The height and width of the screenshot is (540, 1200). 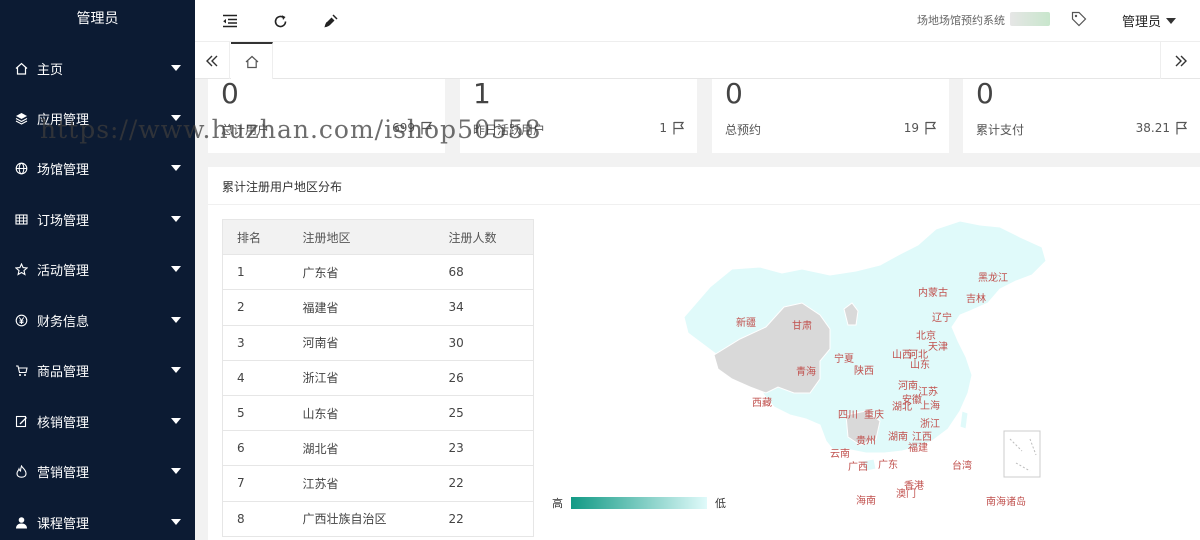 I want to click on table-cell: 河南省, so click(x=361, y=342).